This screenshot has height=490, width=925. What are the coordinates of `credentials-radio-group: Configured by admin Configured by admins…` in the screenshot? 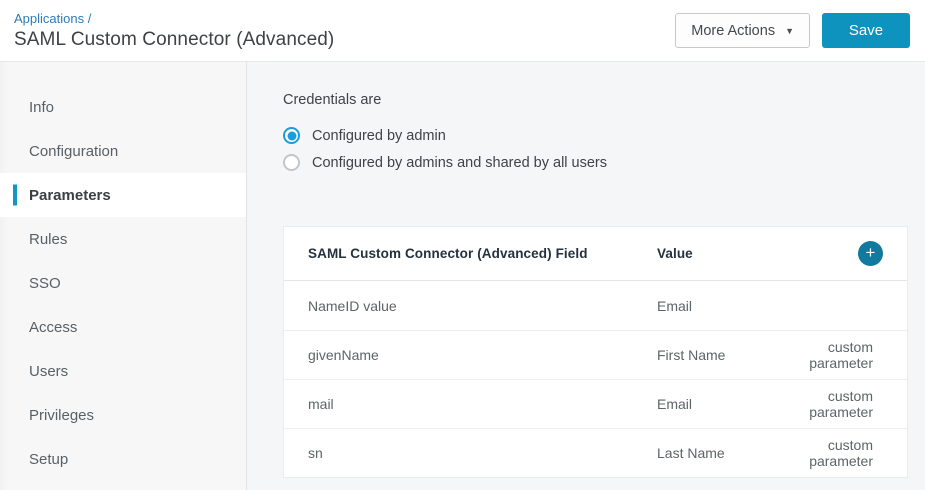 It's located at (595, 149).